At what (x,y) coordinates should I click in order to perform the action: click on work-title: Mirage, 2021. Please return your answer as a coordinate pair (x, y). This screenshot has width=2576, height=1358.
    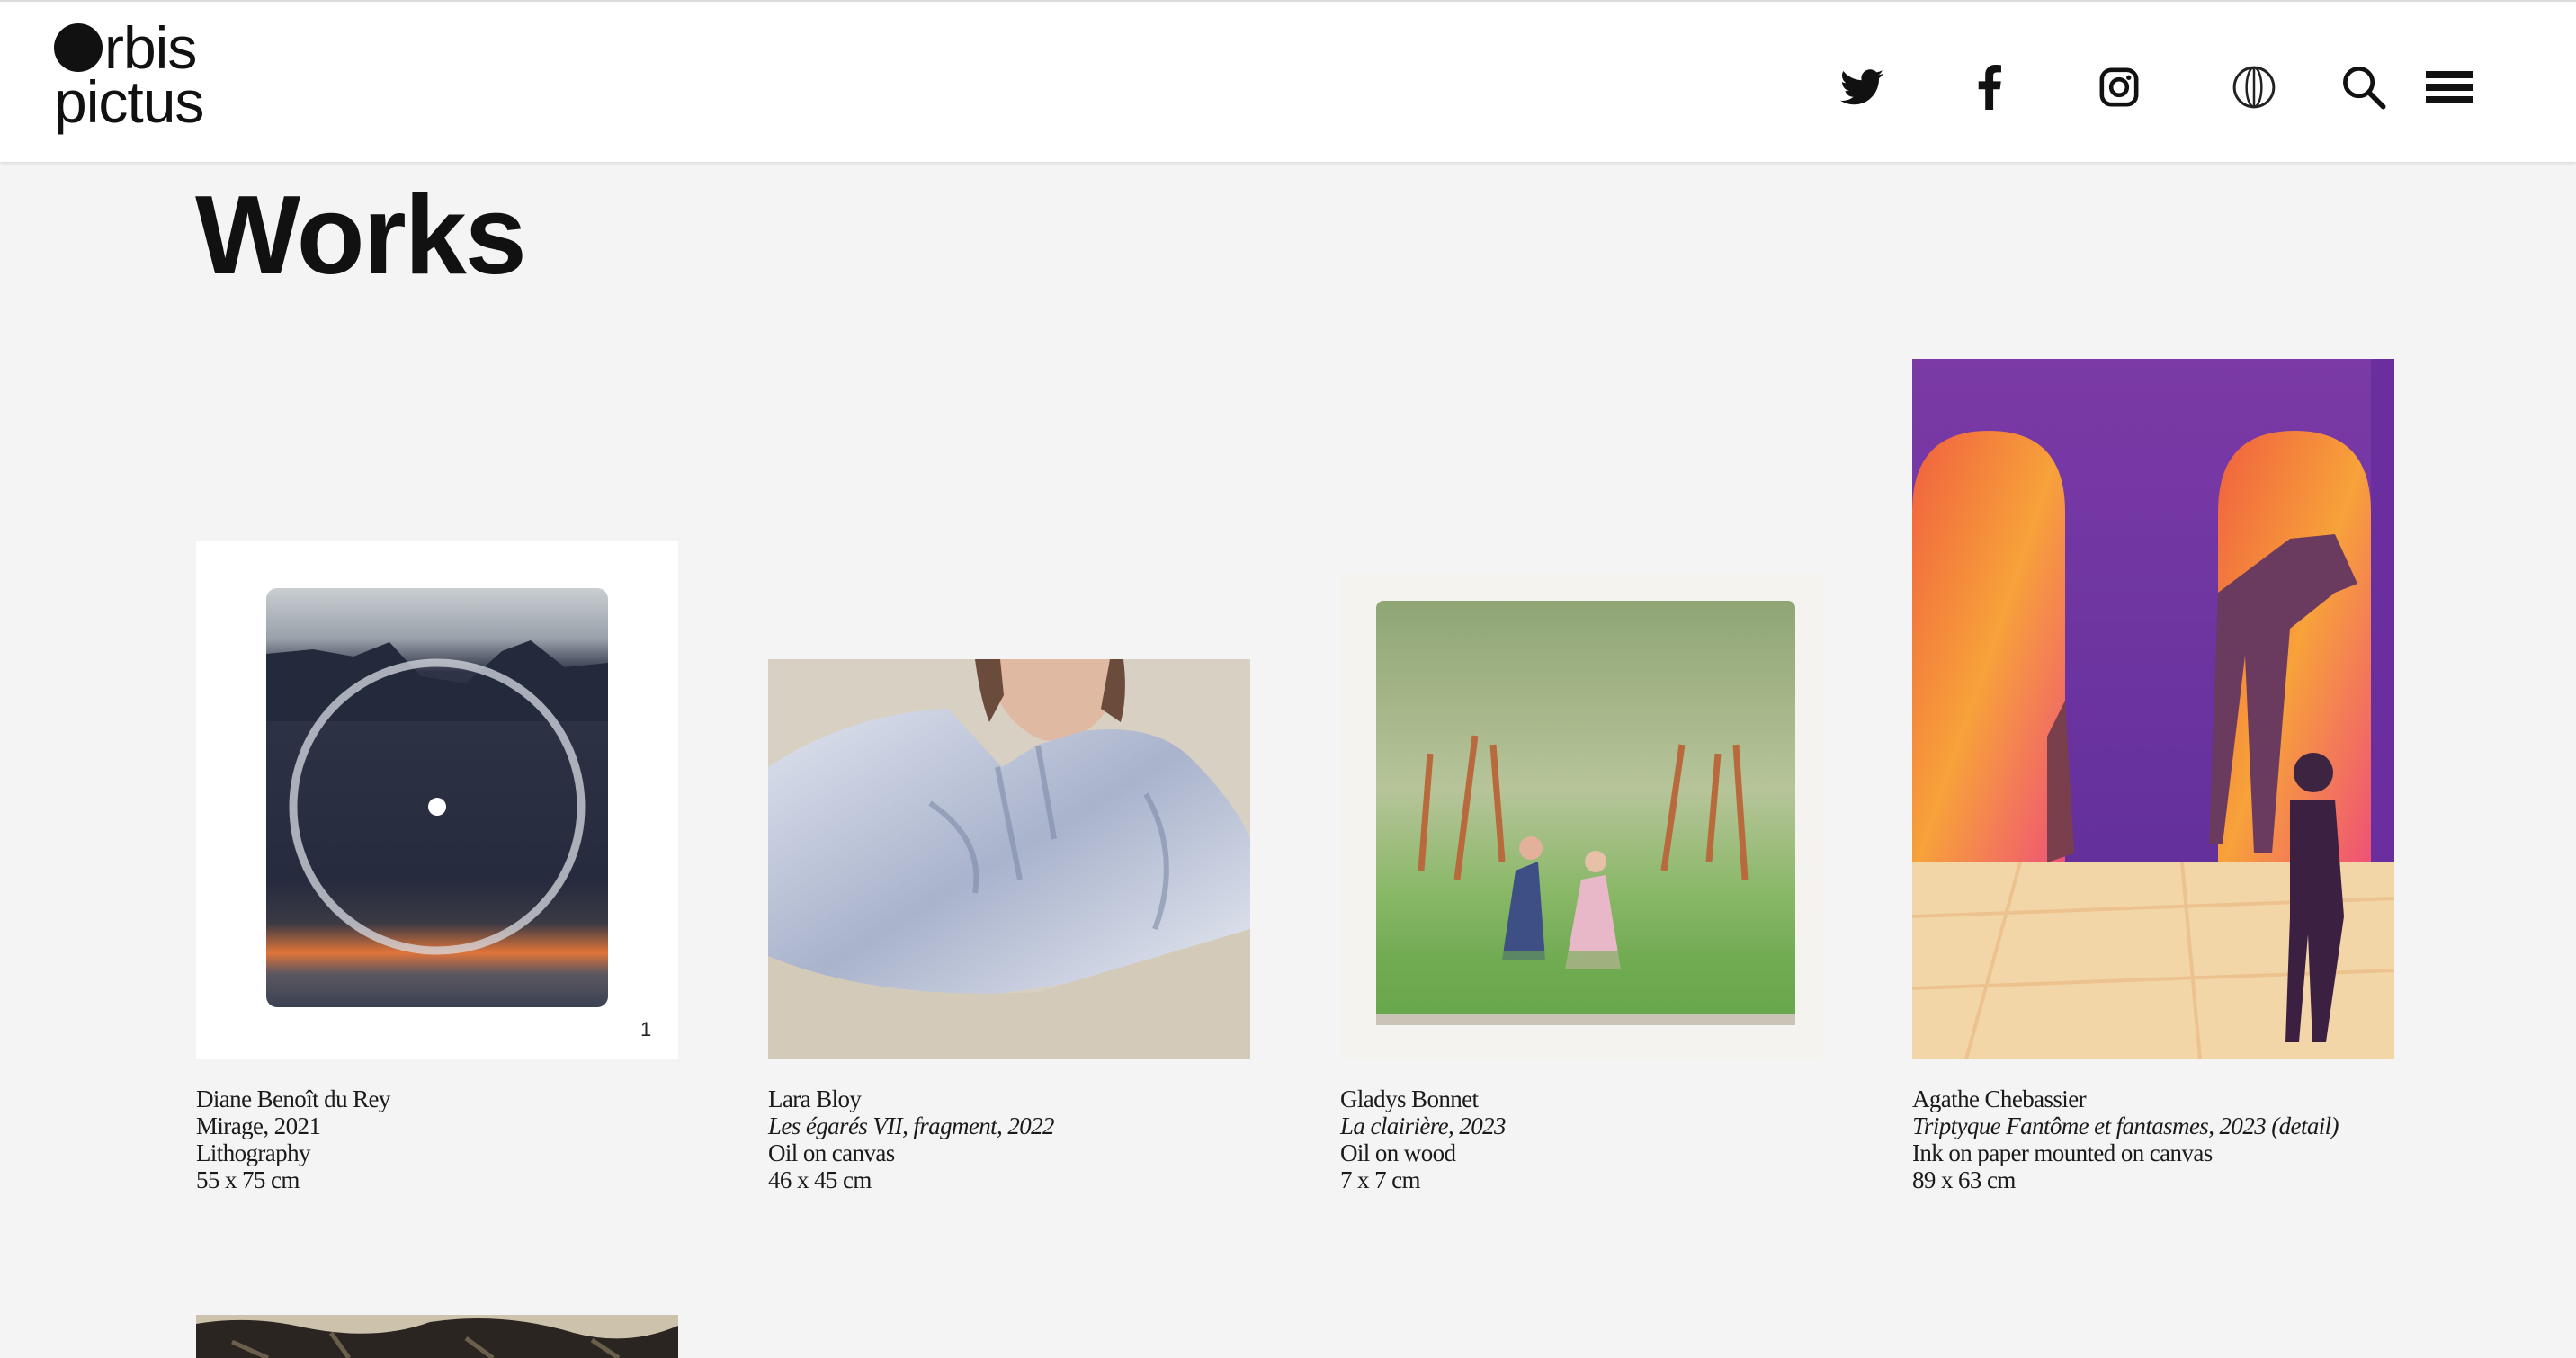
    Looking at the image, I should click on (258, 1125).